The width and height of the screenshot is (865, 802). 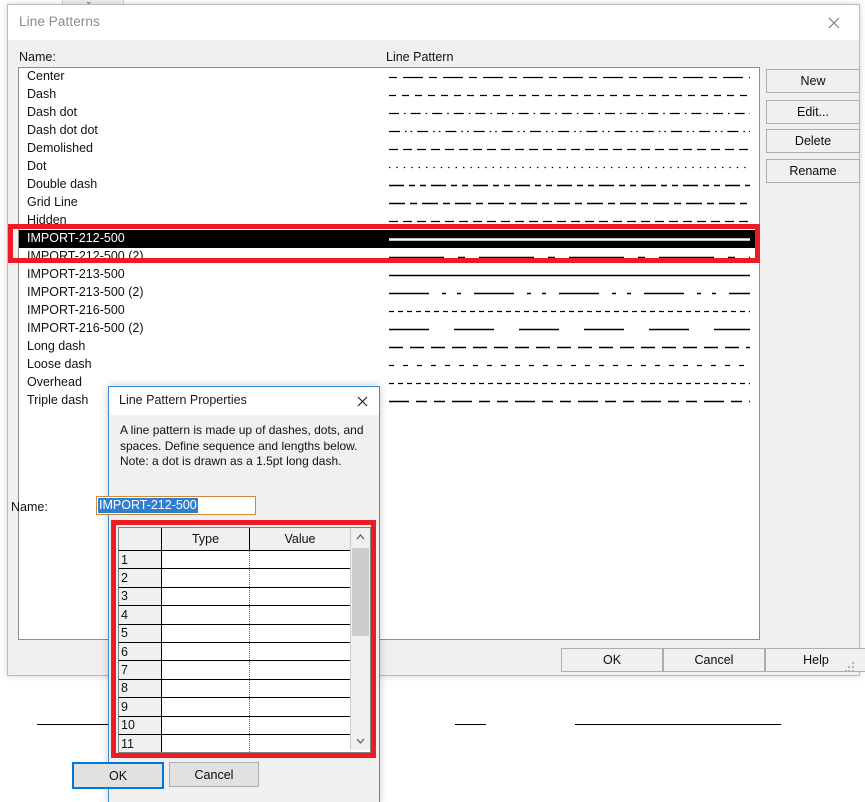 I want to click on new-button: New, so click(x=813, y=81).